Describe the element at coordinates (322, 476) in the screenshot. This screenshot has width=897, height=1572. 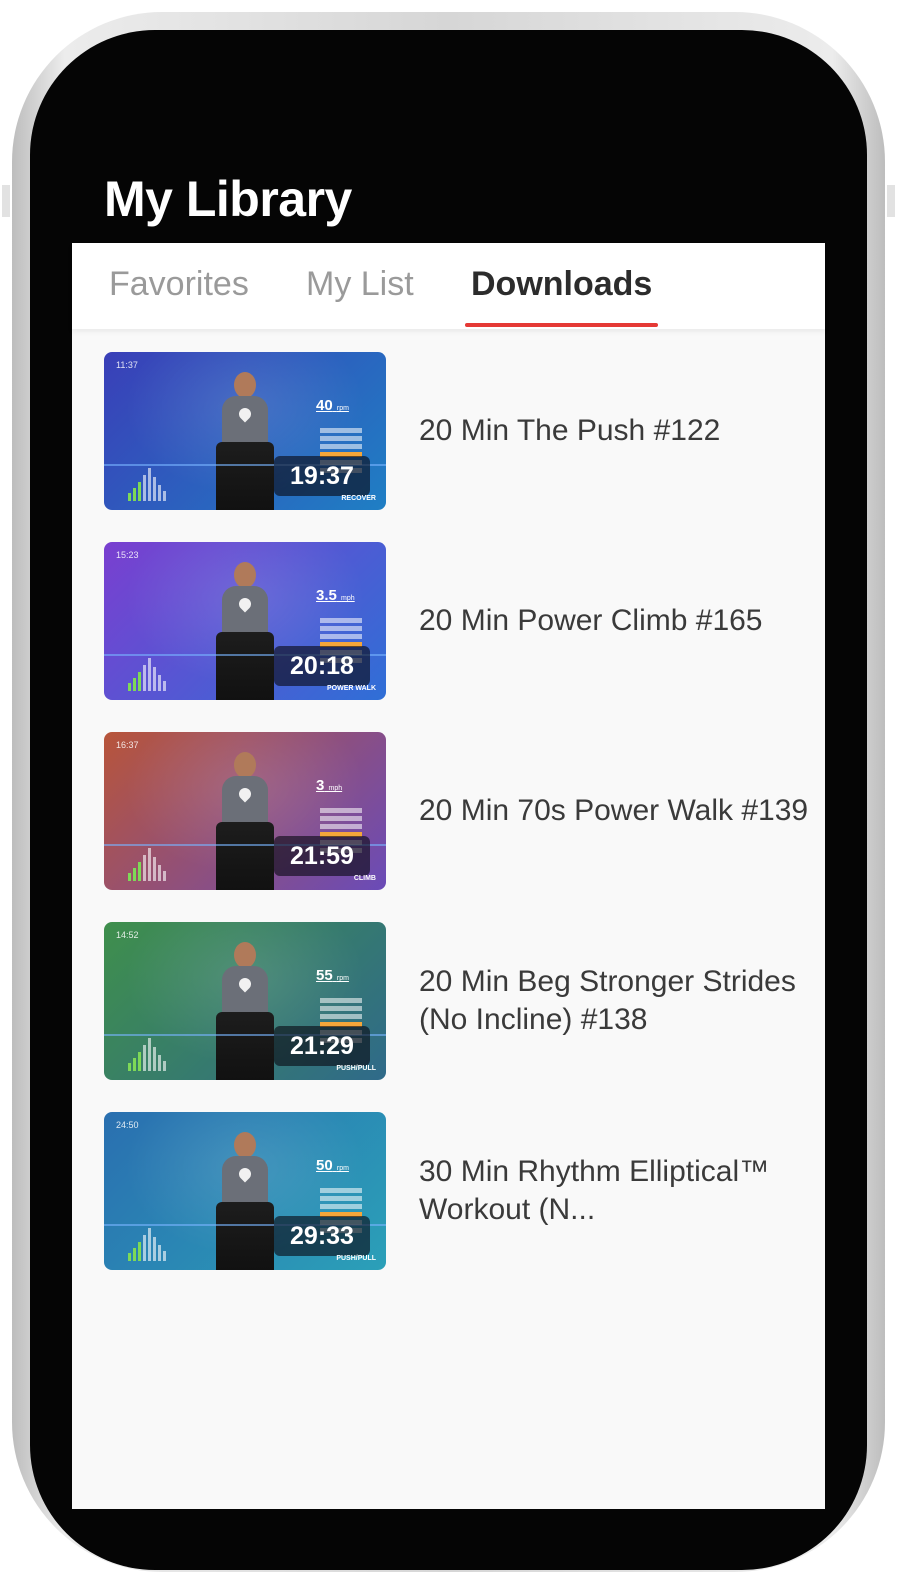
I see `duration-badge: 19:37` at that location.